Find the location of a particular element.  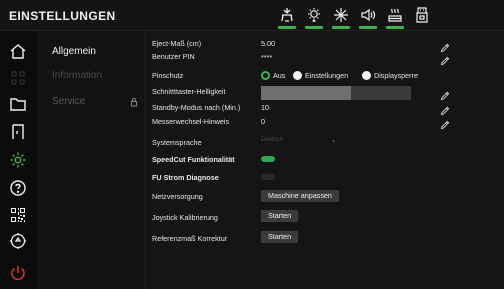

edit-knife-change-icon is located at coordinates (445, 123).